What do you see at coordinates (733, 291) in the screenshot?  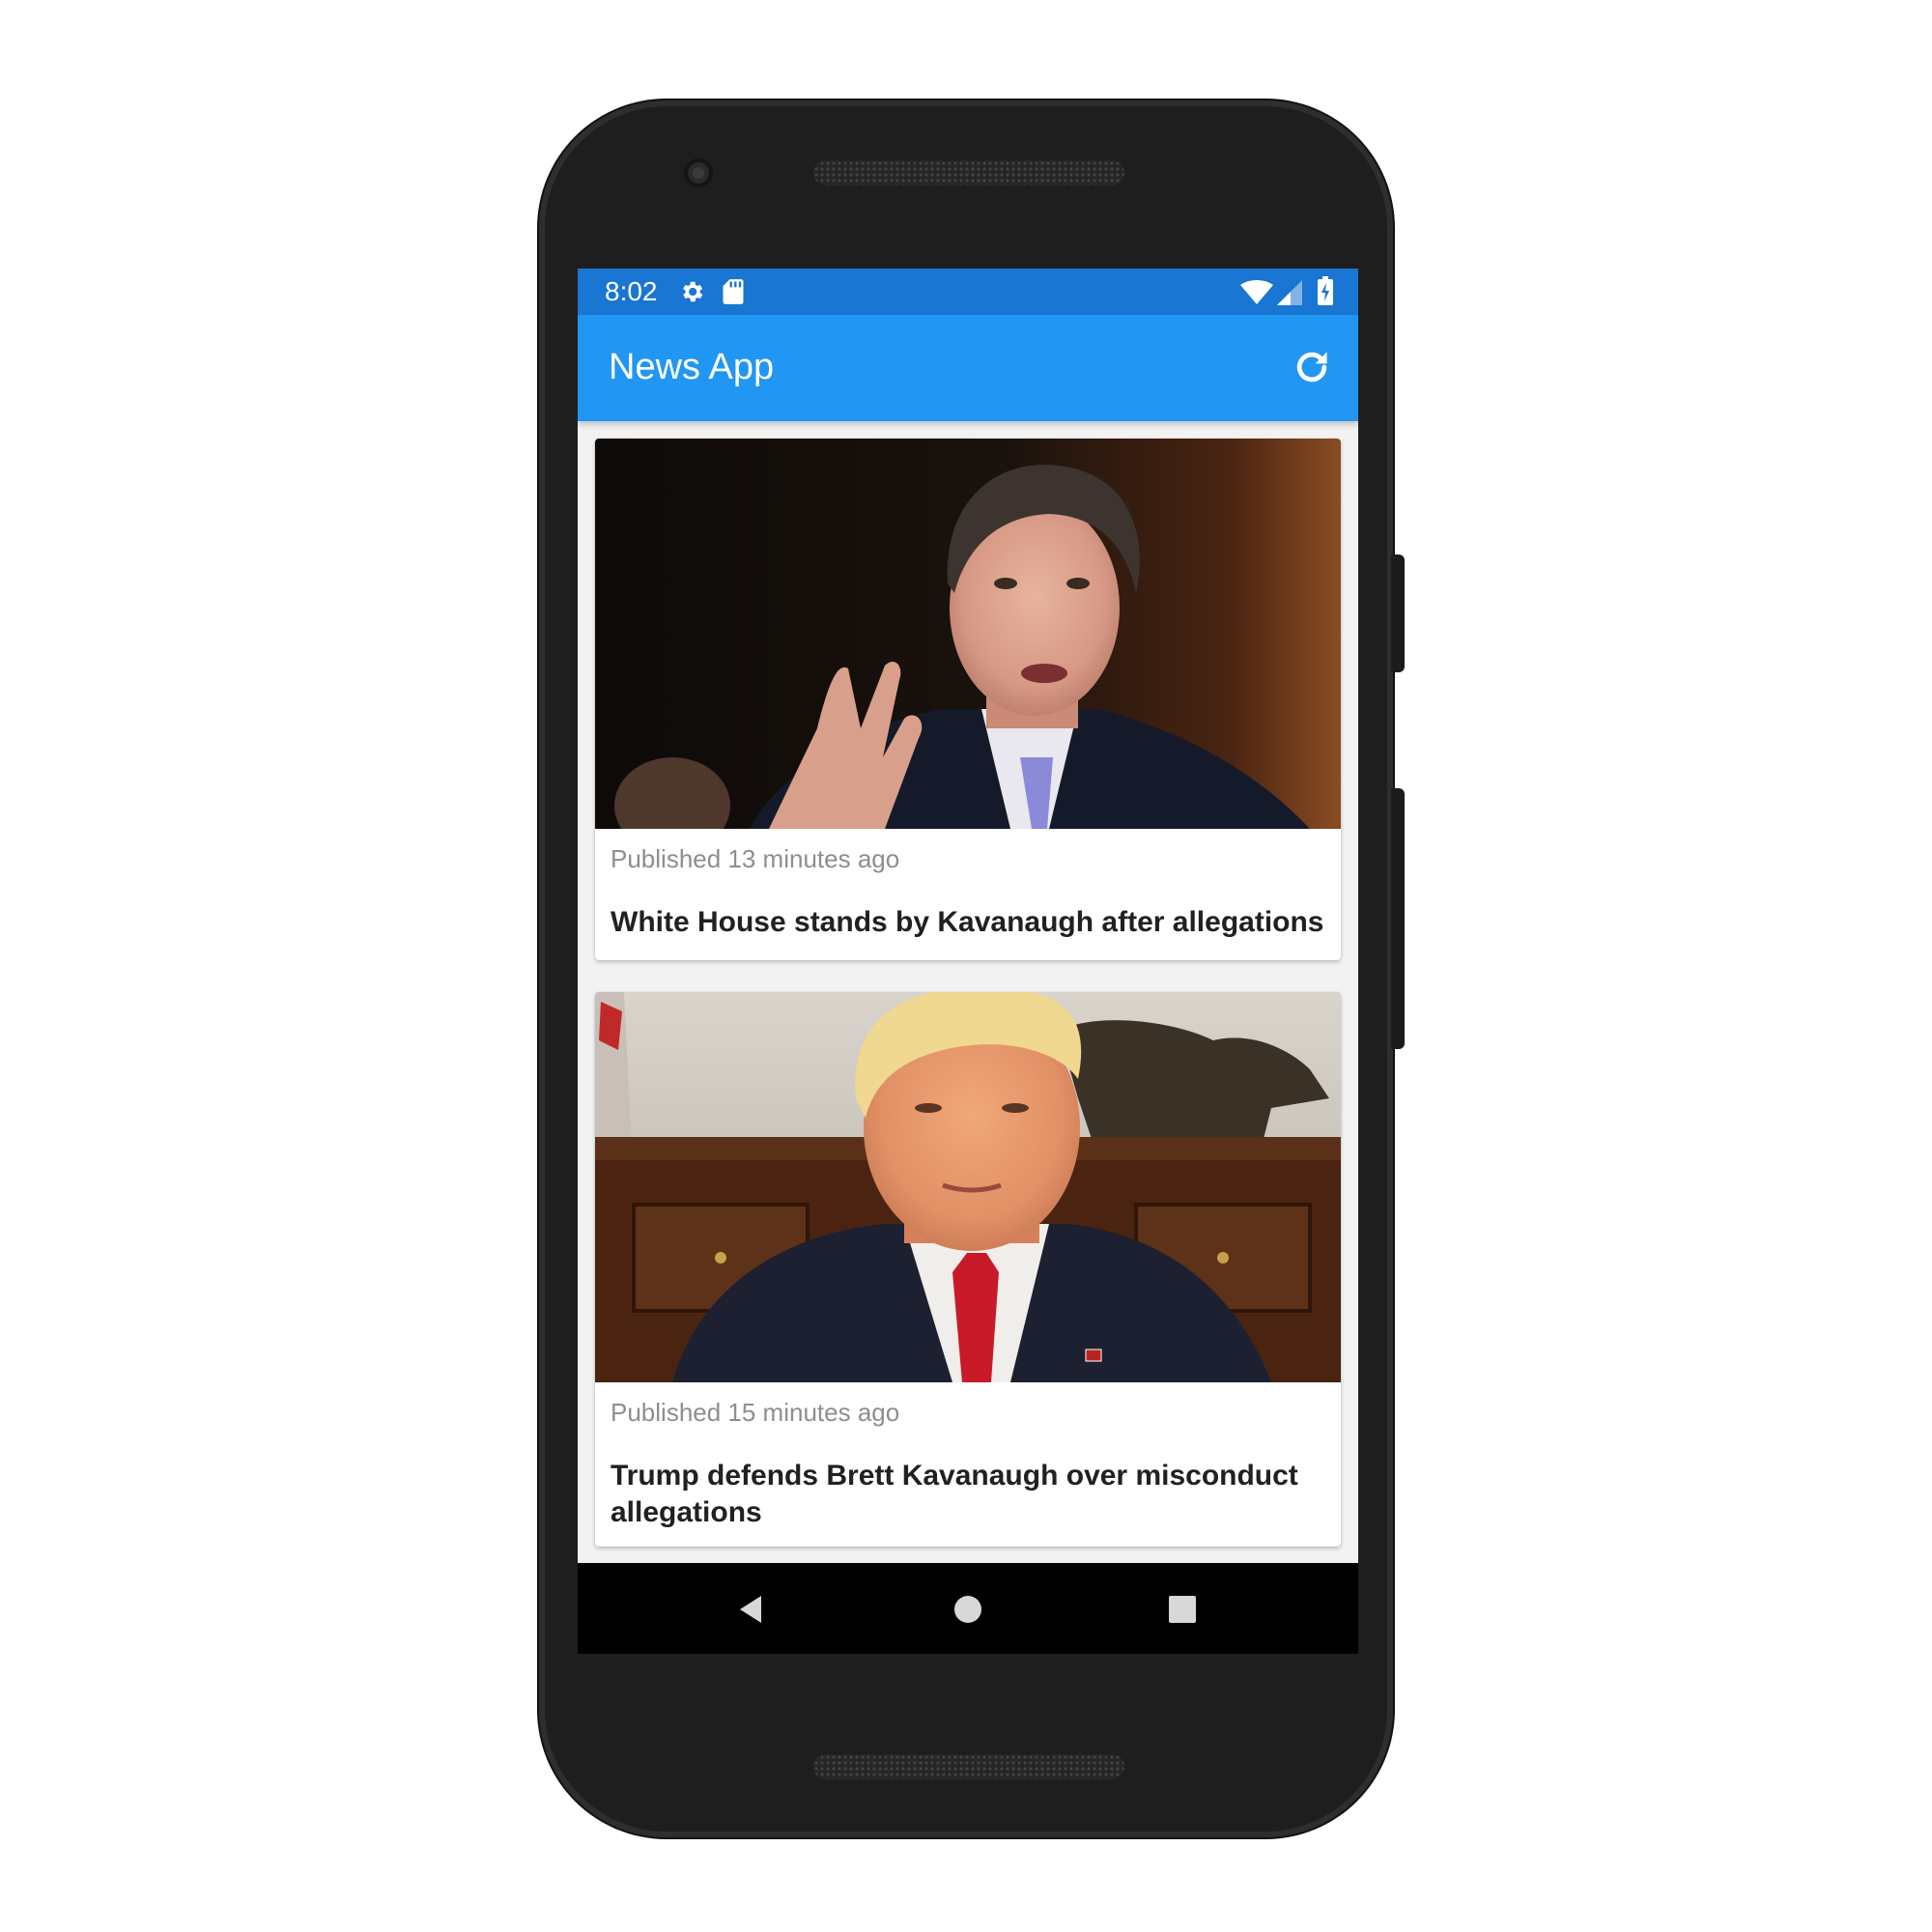 I see `sd-card-icon` at bounding box center [733, 291].